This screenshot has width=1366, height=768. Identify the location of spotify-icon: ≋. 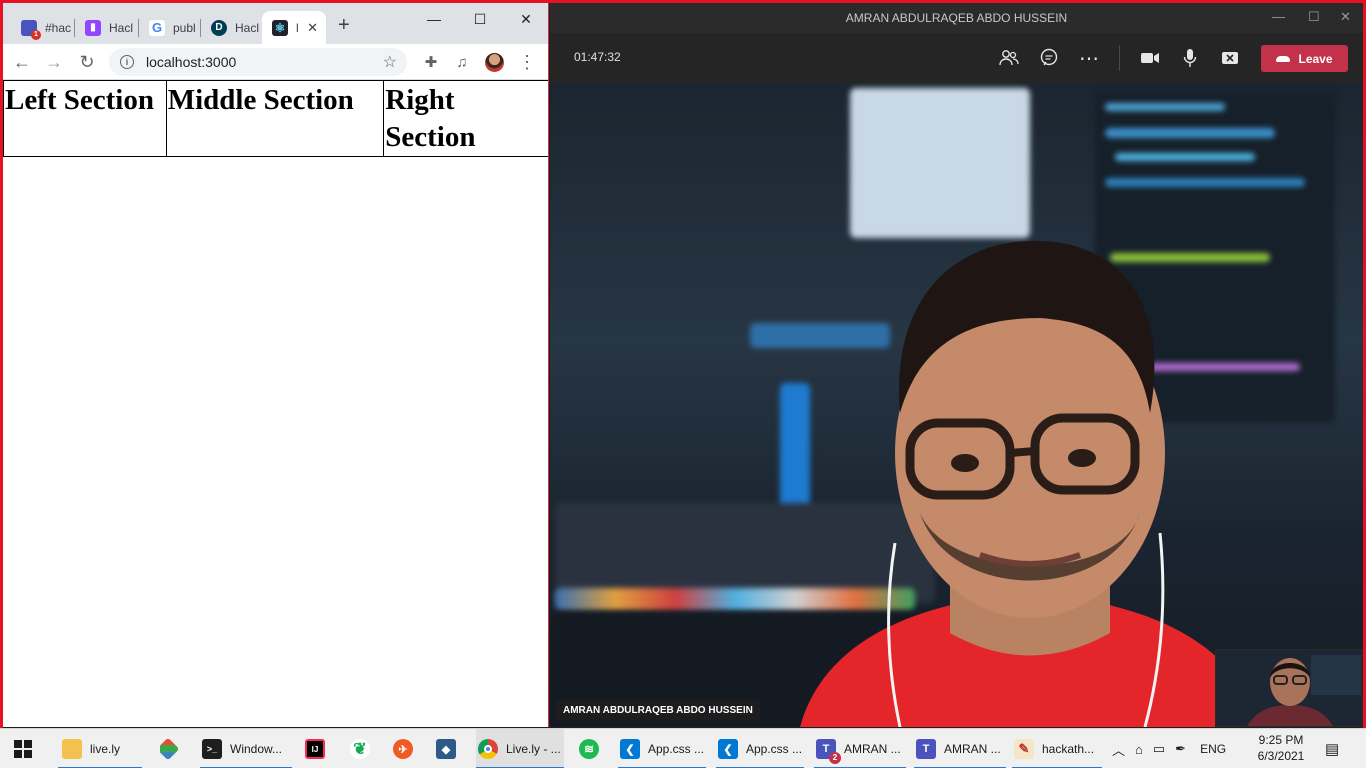
(589, 749).